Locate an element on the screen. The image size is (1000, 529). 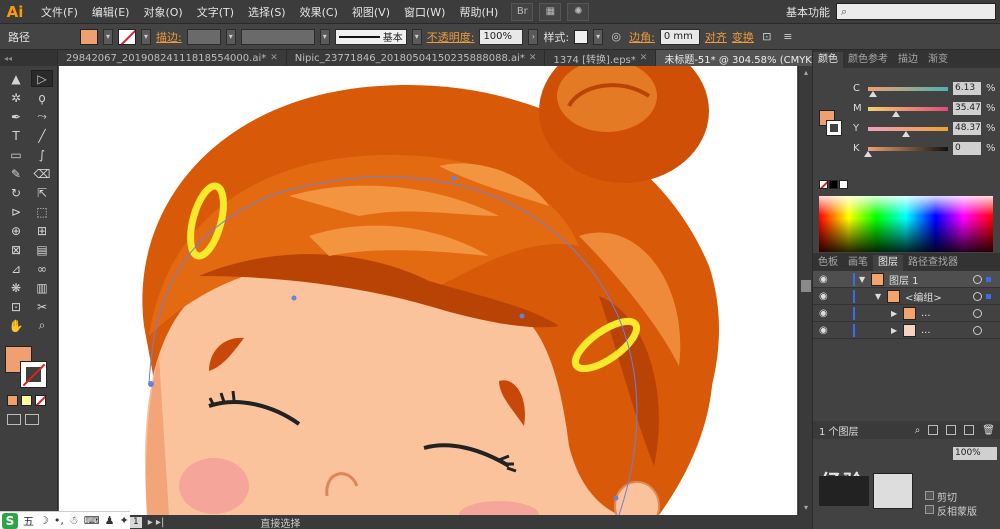
bridge-icon: Br is located at coordinates (522, 11).